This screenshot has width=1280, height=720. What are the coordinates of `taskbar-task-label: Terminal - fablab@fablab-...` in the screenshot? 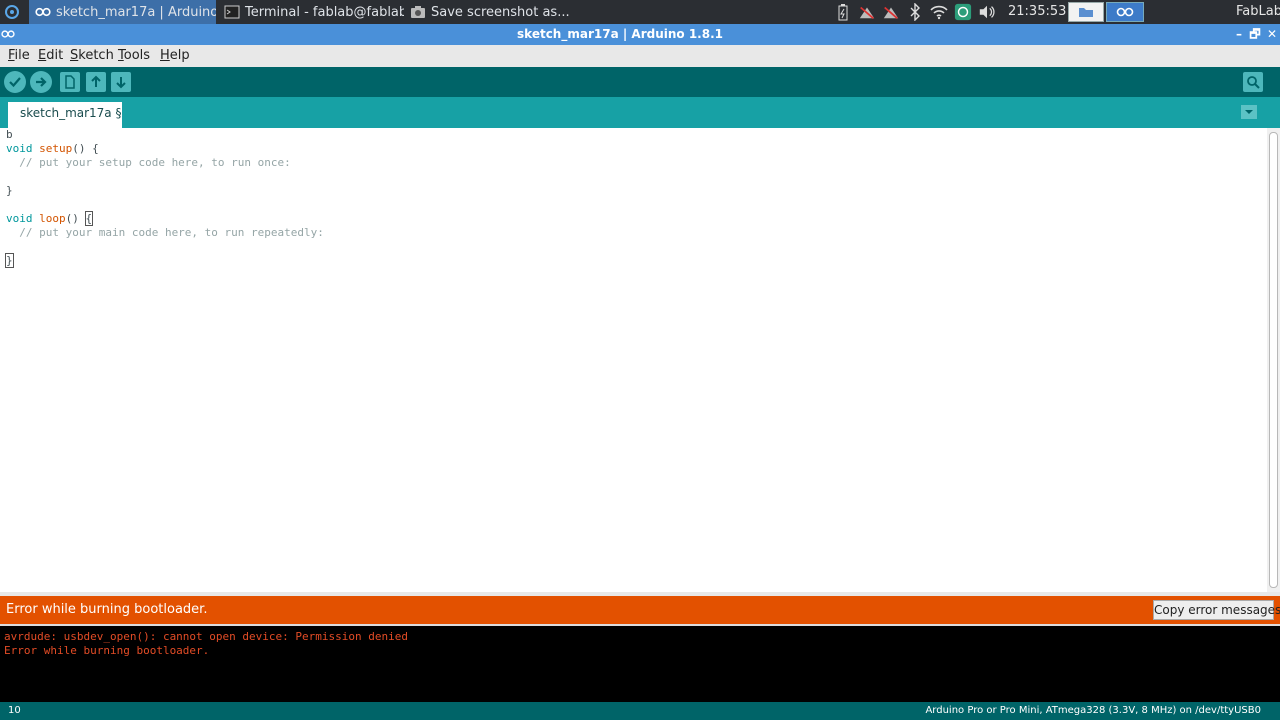 It's located at (324, 12).